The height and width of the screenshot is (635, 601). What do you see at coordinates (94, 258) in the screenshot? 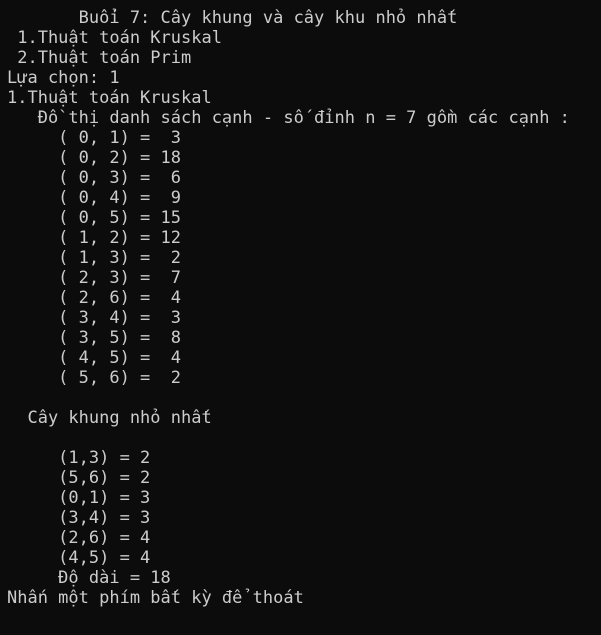
I see `edge-line: ( 1, 3) = 2` at bounding box center [94, 258].